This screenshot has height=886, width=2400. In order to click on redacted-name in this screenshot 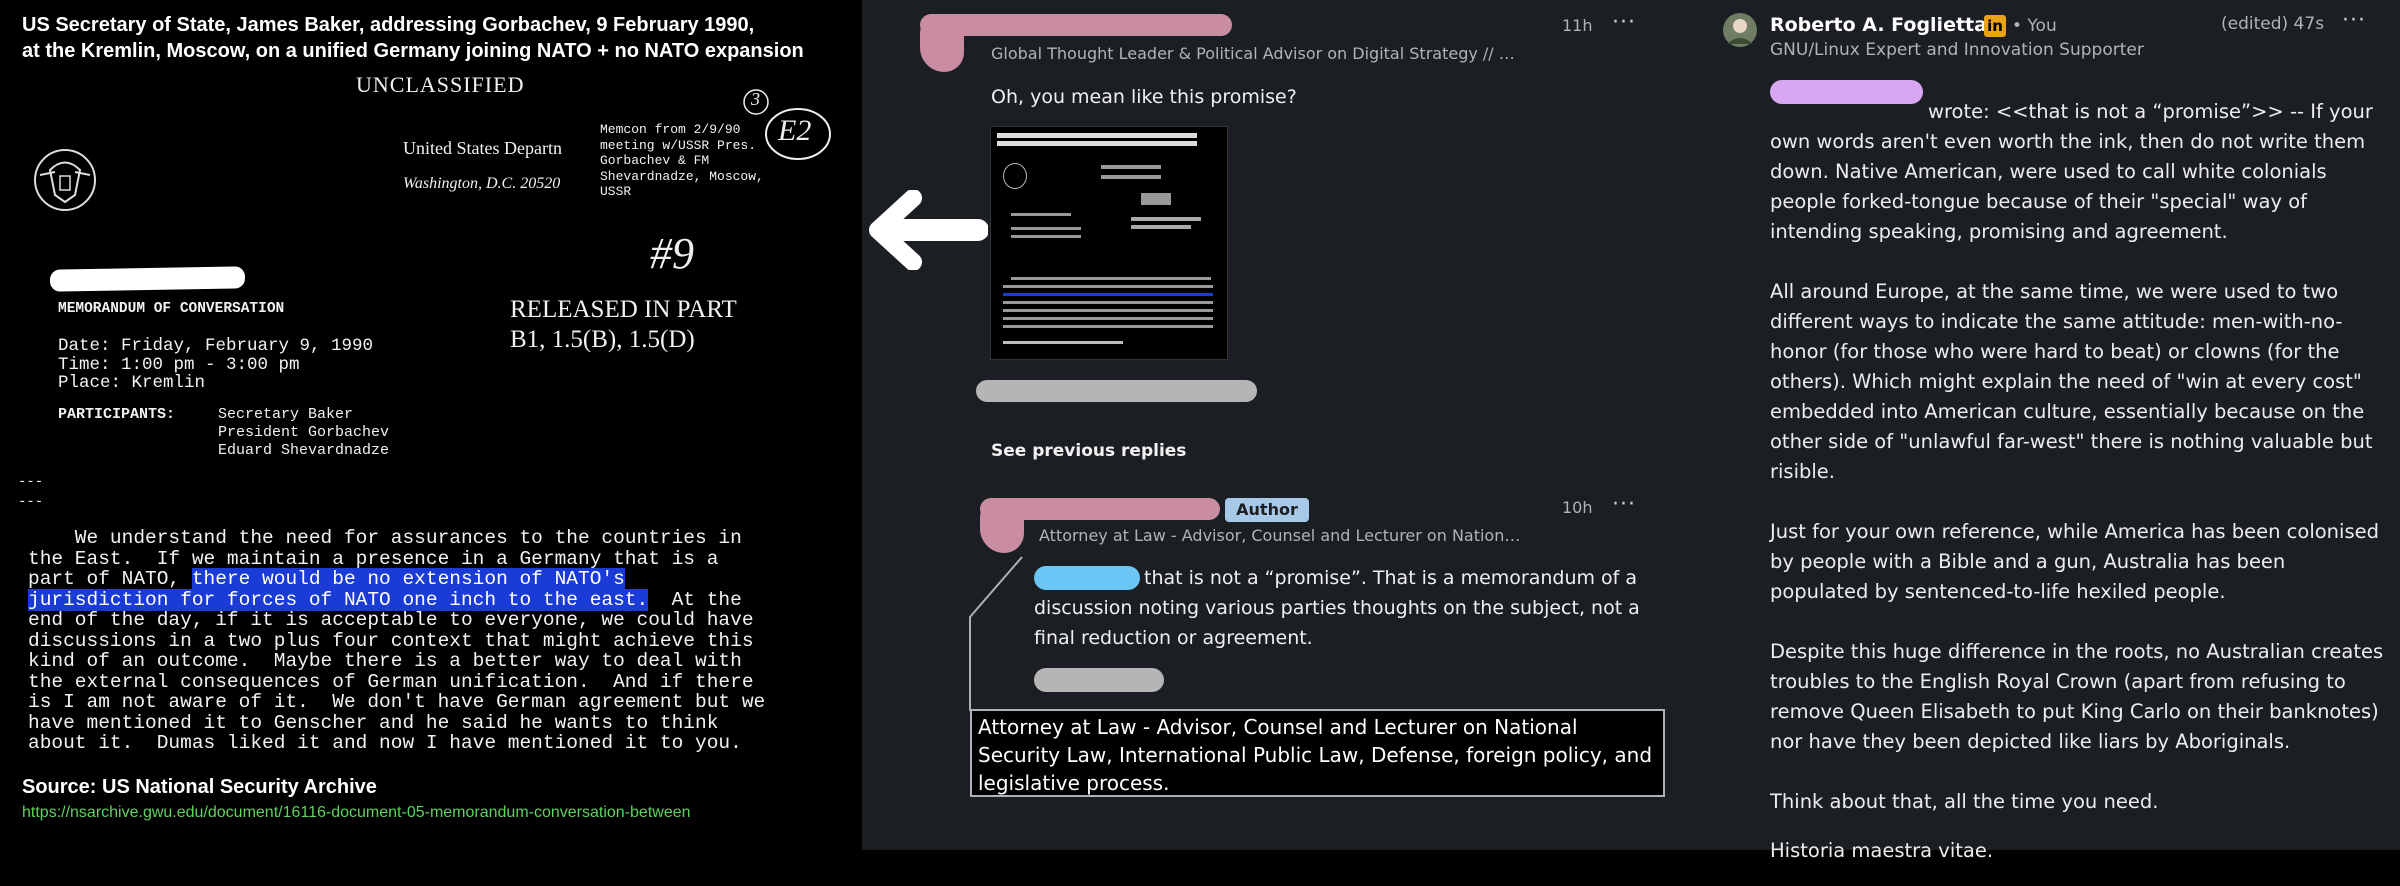, I will do `click(1076, 25)`.